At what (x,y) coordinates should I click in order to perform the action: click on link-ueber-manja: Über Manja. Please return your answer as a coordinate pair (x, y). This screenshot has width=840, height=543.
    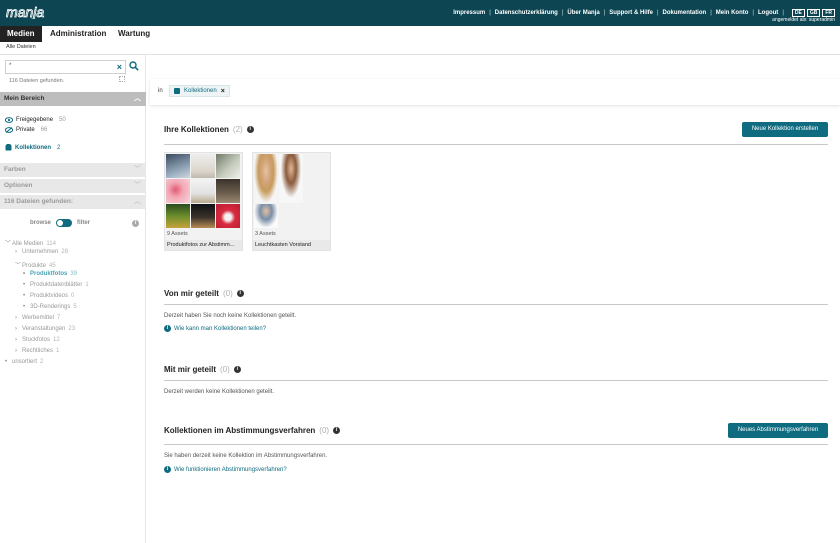
    Looking at the image, I should click on (583, 13).